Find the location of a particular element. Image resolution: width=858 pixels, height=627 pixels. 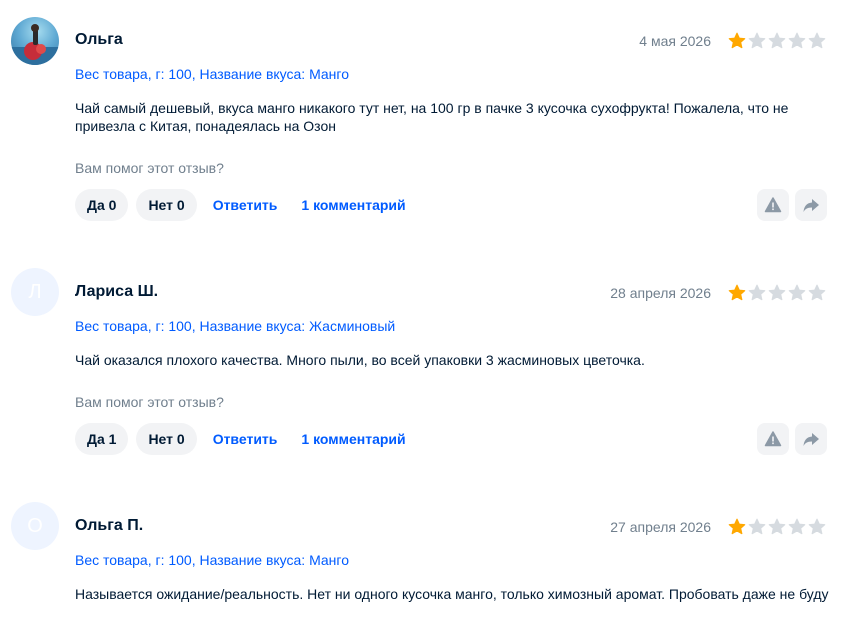

avatar-letter: О is located at coordinates (35, 525).